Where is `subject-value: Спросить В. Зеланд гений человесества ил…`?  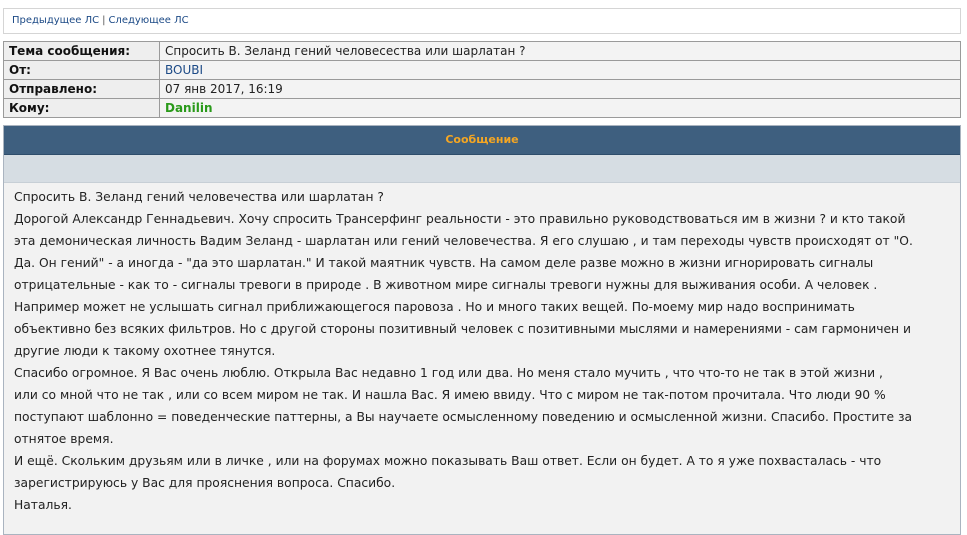
subject-value: Спросить В. Зеланд гений человесества ил… is located at coordinates (560, 51).